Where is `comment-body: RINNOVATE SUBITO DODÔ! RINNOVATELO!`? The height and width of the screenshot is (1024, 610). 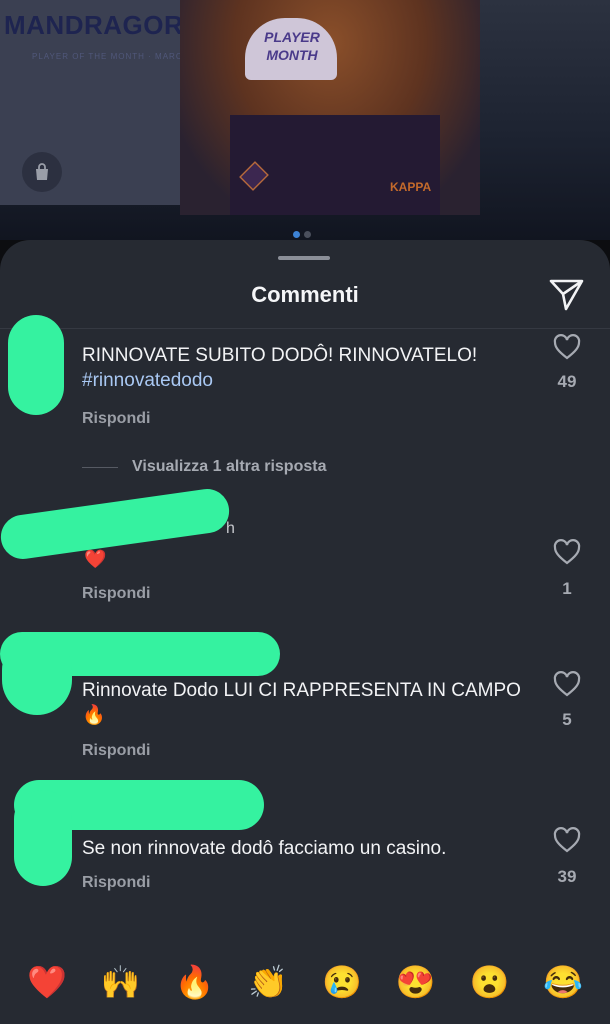
comment-body: RINNOVATE SUBITO DODÔ! RINNOVATELO! is located at coordinates (280, 355).